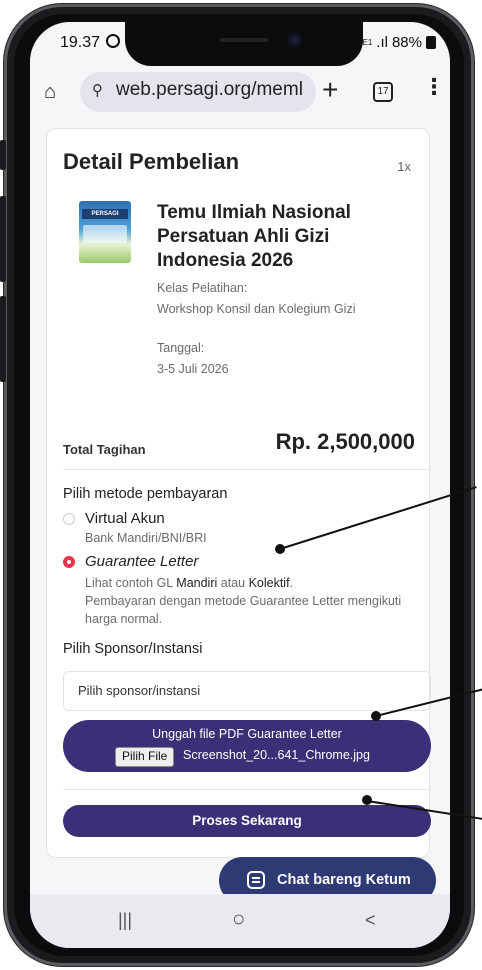 The height and width of the screenshot is (970, 482). Describe the element at coordinates (131, 583) in the screenshot. I see `gl-desc-prefix: Lihat contoh GL` at that location.